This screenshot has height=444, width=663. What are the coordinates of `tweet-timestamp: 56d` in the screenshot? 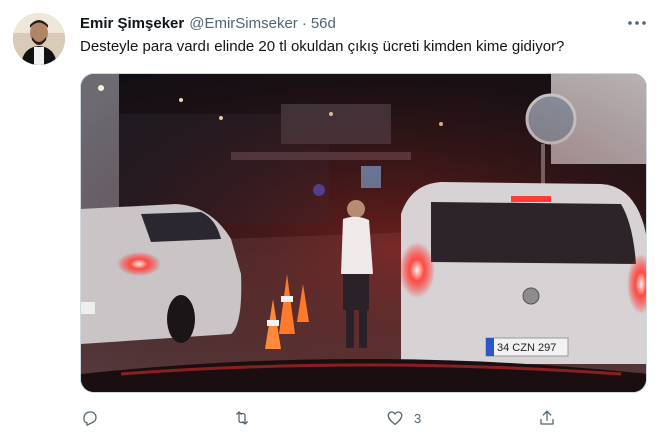 It's located at (323, 23).